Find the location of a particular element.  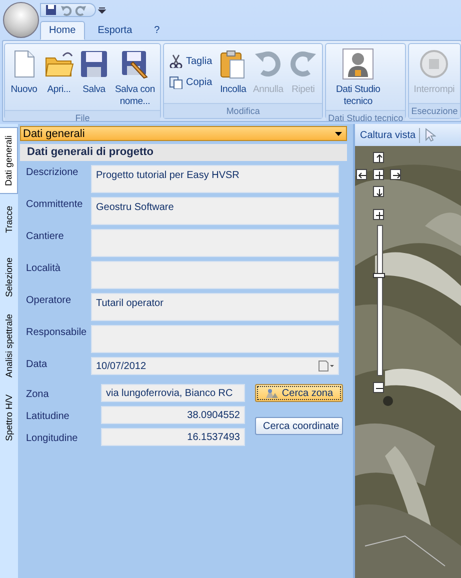

field-label: Operatore is located at coordinates (49, 300).